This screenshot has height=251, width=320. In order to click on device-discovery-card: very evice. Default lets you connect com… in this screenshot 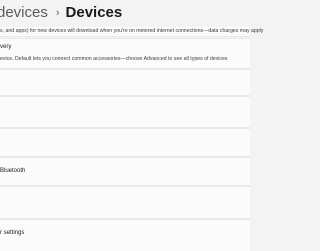, I will do `click(125, 53)`.